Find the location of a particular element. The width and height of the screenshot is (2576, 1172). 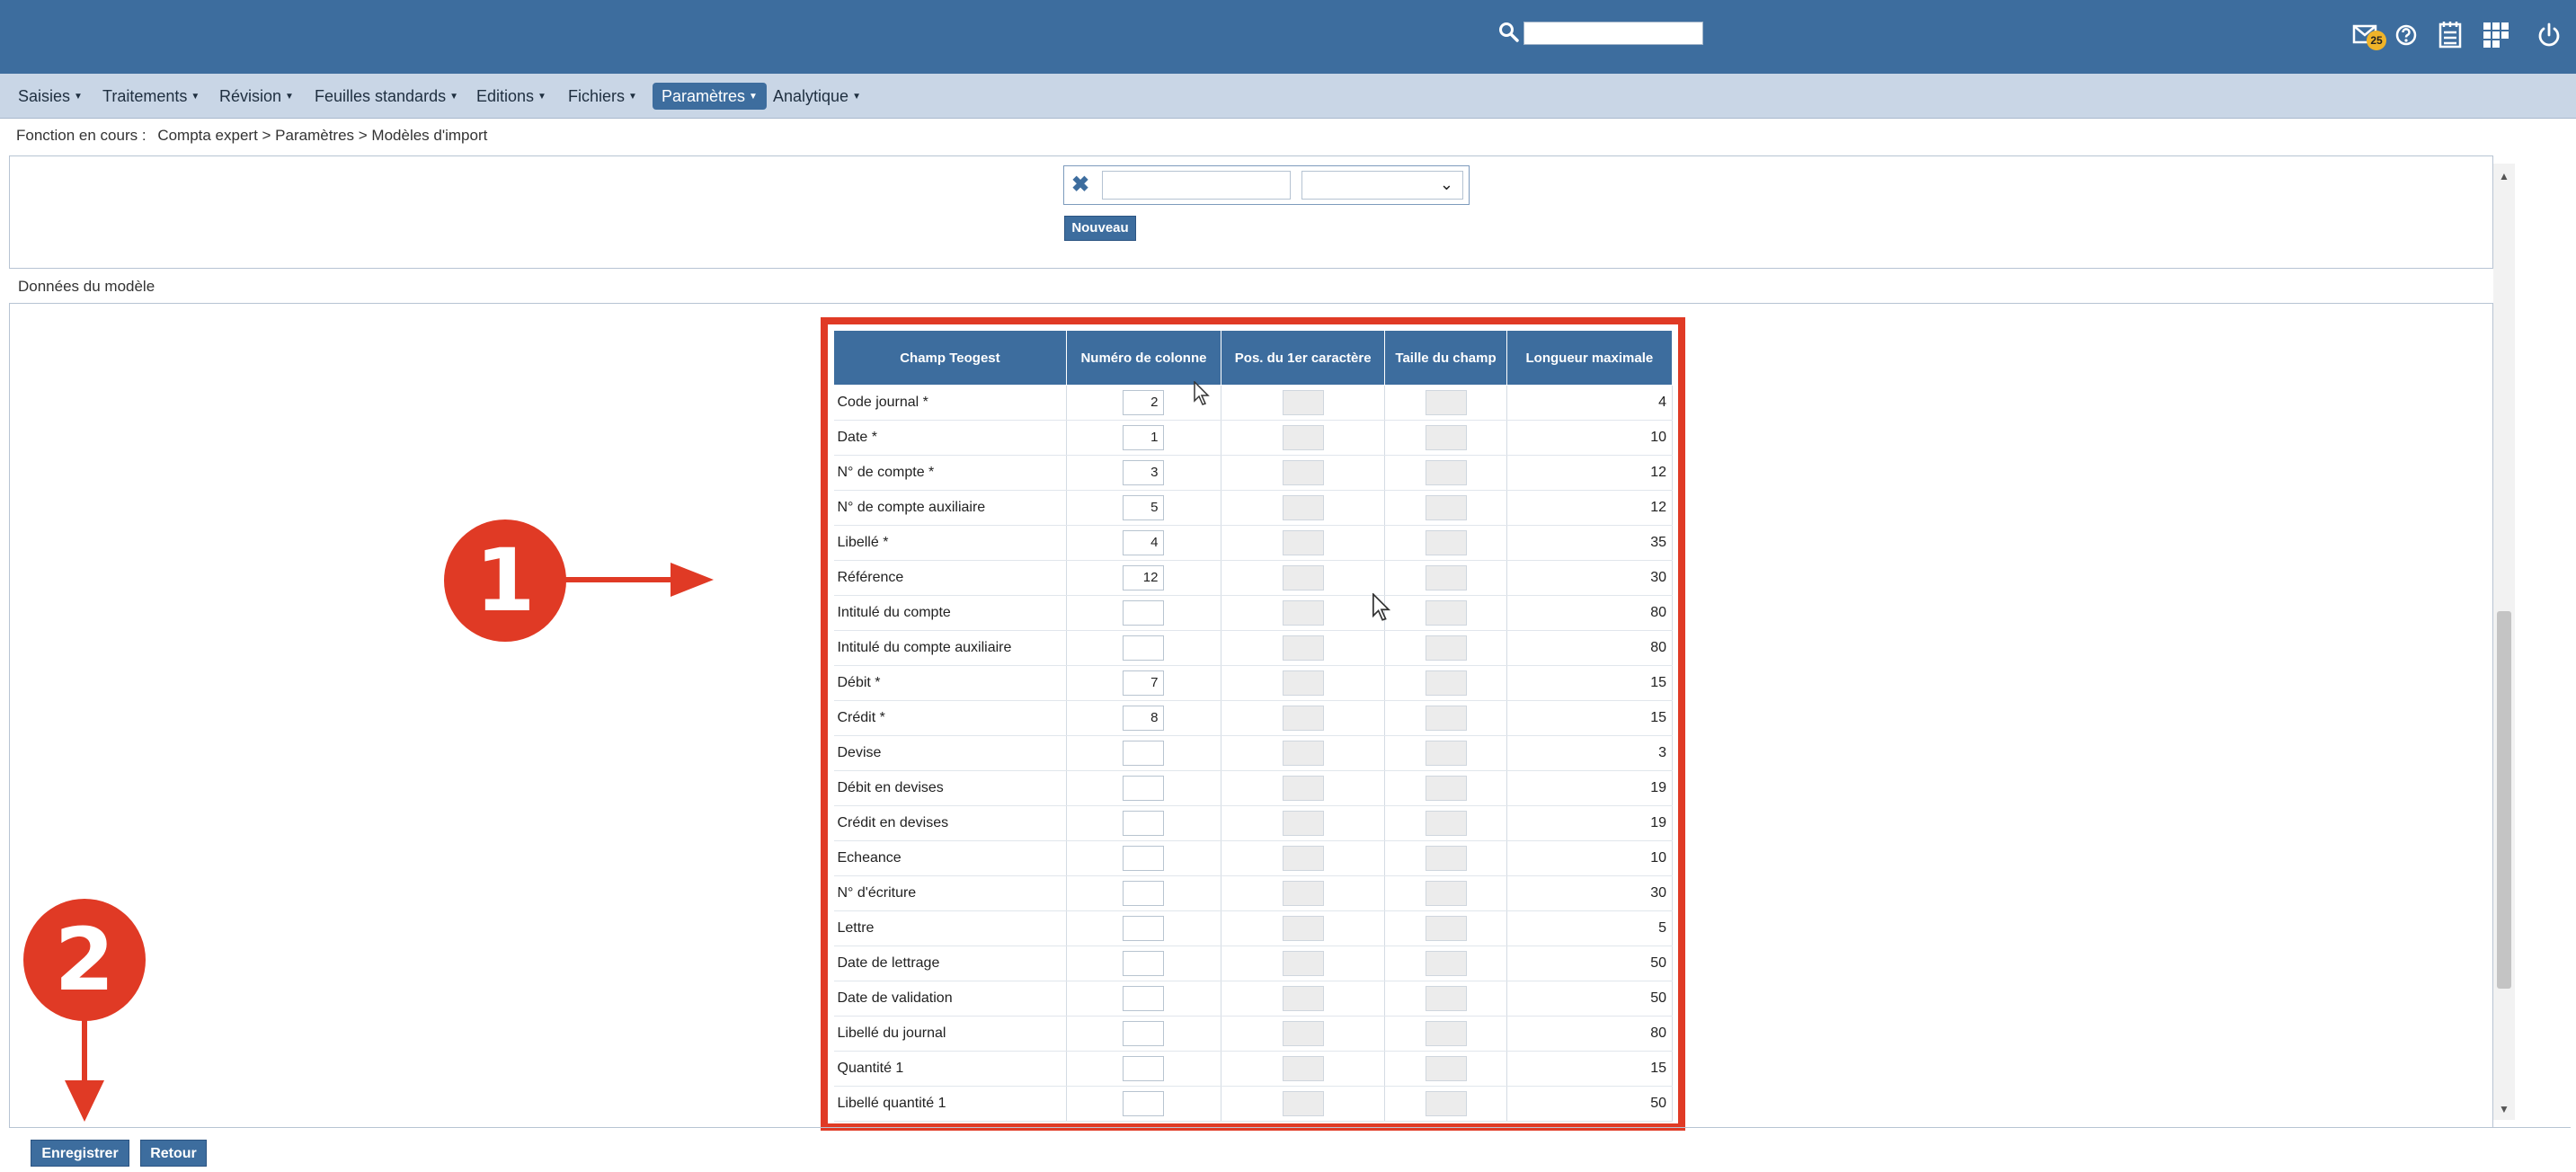

column-number-input: 7 is located at coordinates (1144, 683).